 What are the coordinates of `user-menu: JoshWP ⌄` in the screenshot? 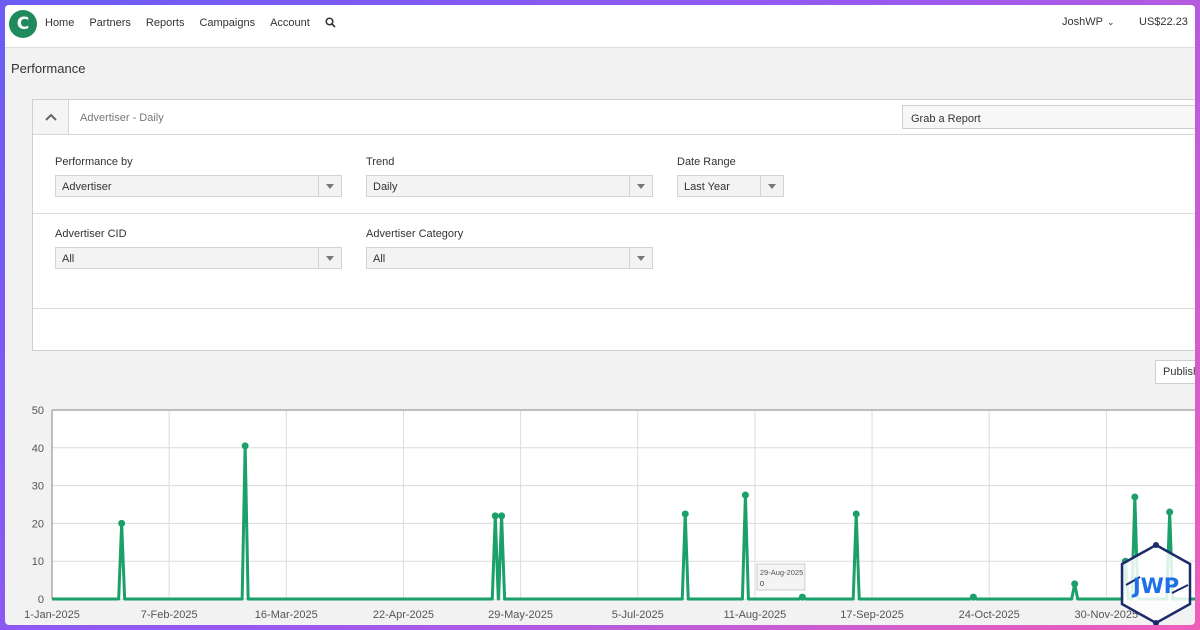 It's located at (1088, 22).